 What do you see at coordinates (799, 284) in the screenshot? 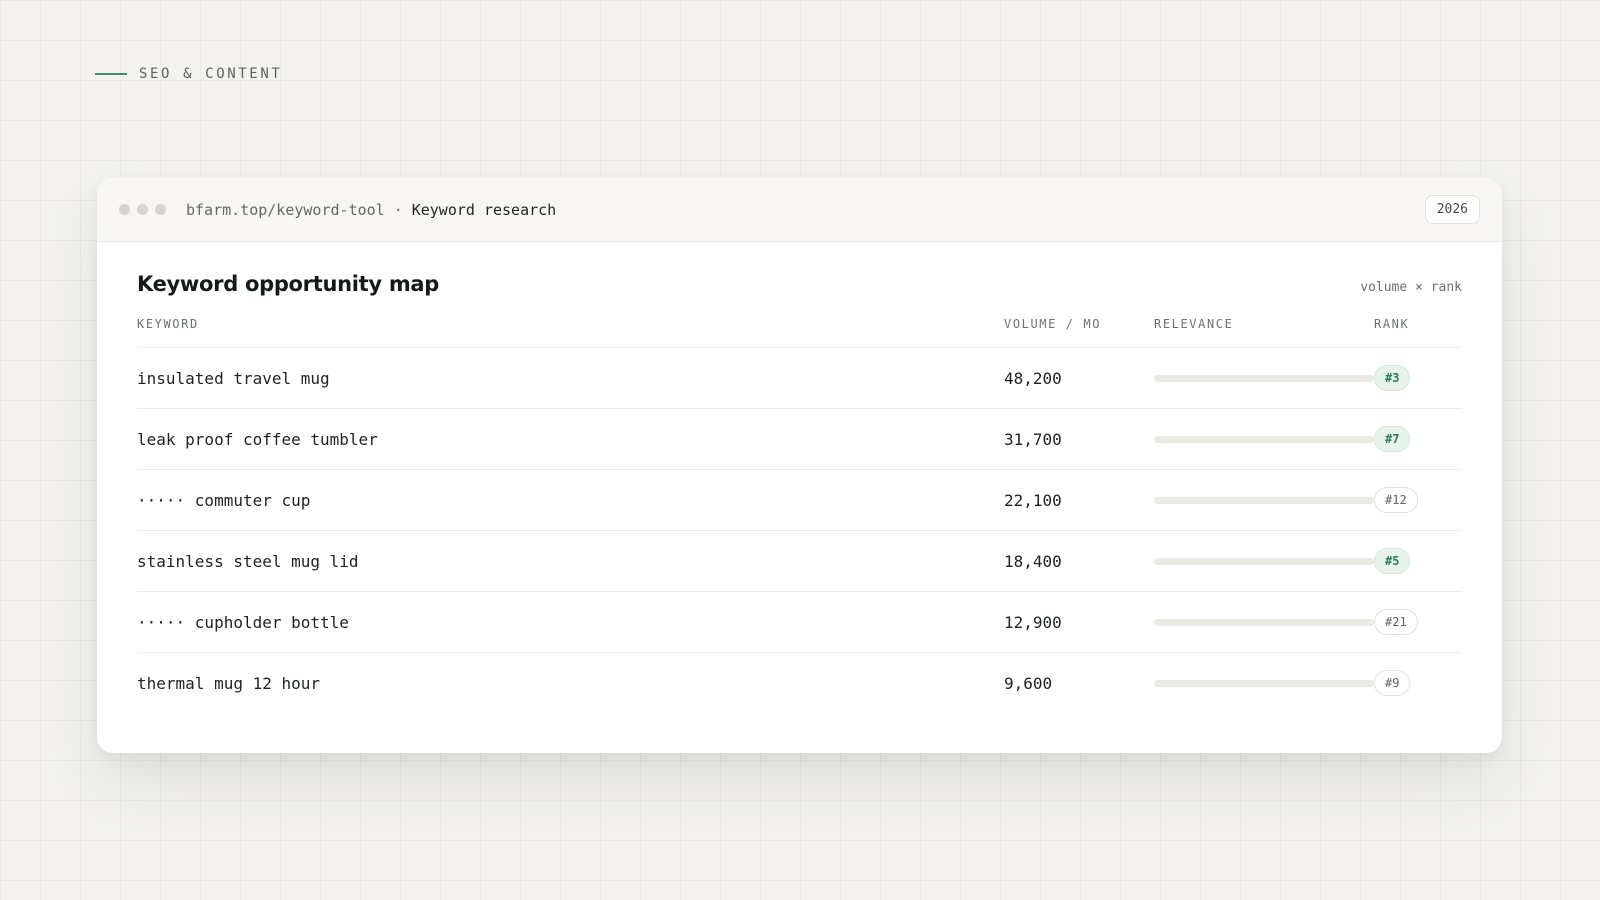
I see `panel-header: Keyword opportunity map volume × rank` at bounding box center [799, 284].